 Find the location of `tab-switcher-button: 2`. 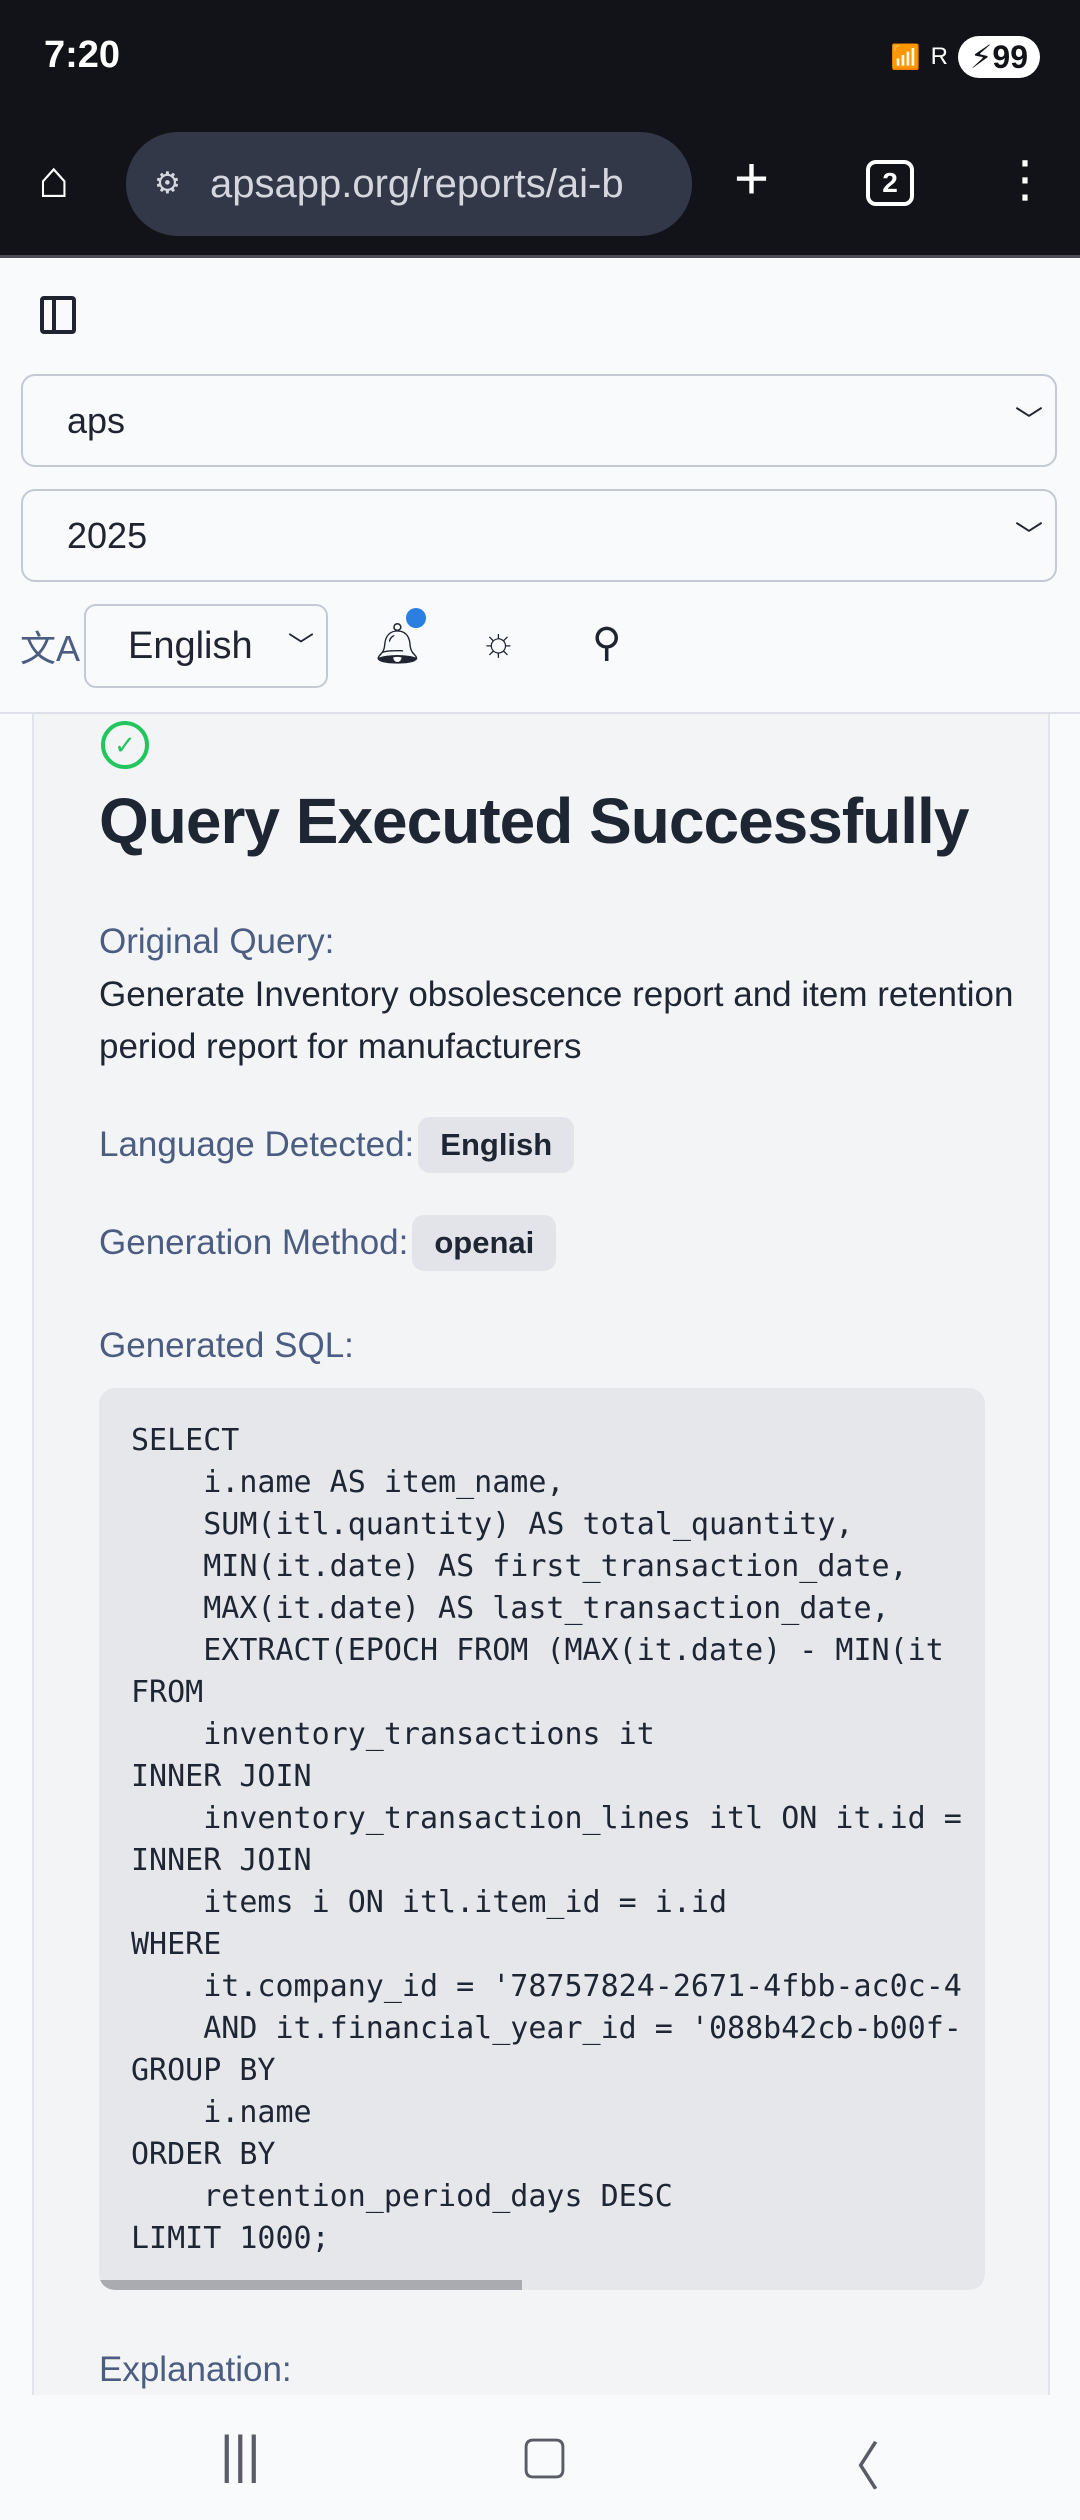

tab-switcher-button: 2 is located at coordinates (890, 183).